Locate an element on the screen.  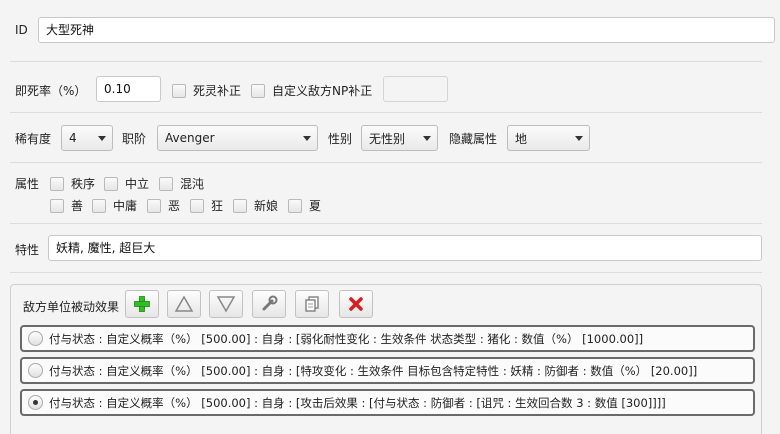
undead-correction-checkbox: 死灵补正 is located at coordinates (206, 90).